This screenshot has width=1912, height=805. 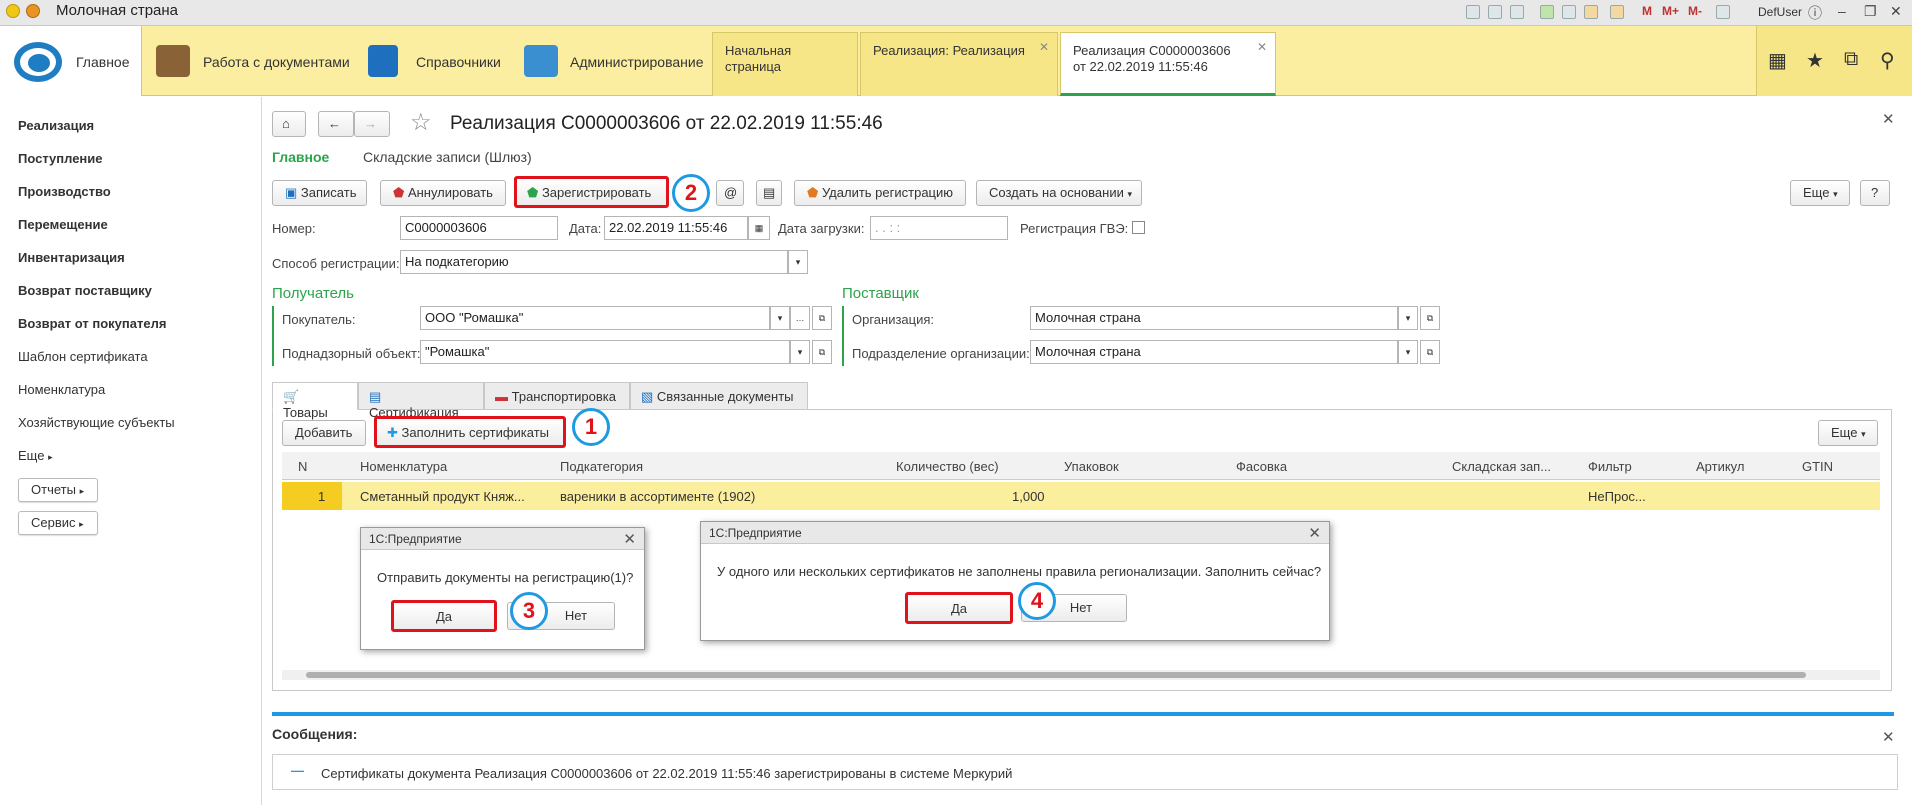 What do you see at coordinates (1815, 60) in the screenshot?
I see `favorites-star-icon: ★` at bounding box center [1815, 60].